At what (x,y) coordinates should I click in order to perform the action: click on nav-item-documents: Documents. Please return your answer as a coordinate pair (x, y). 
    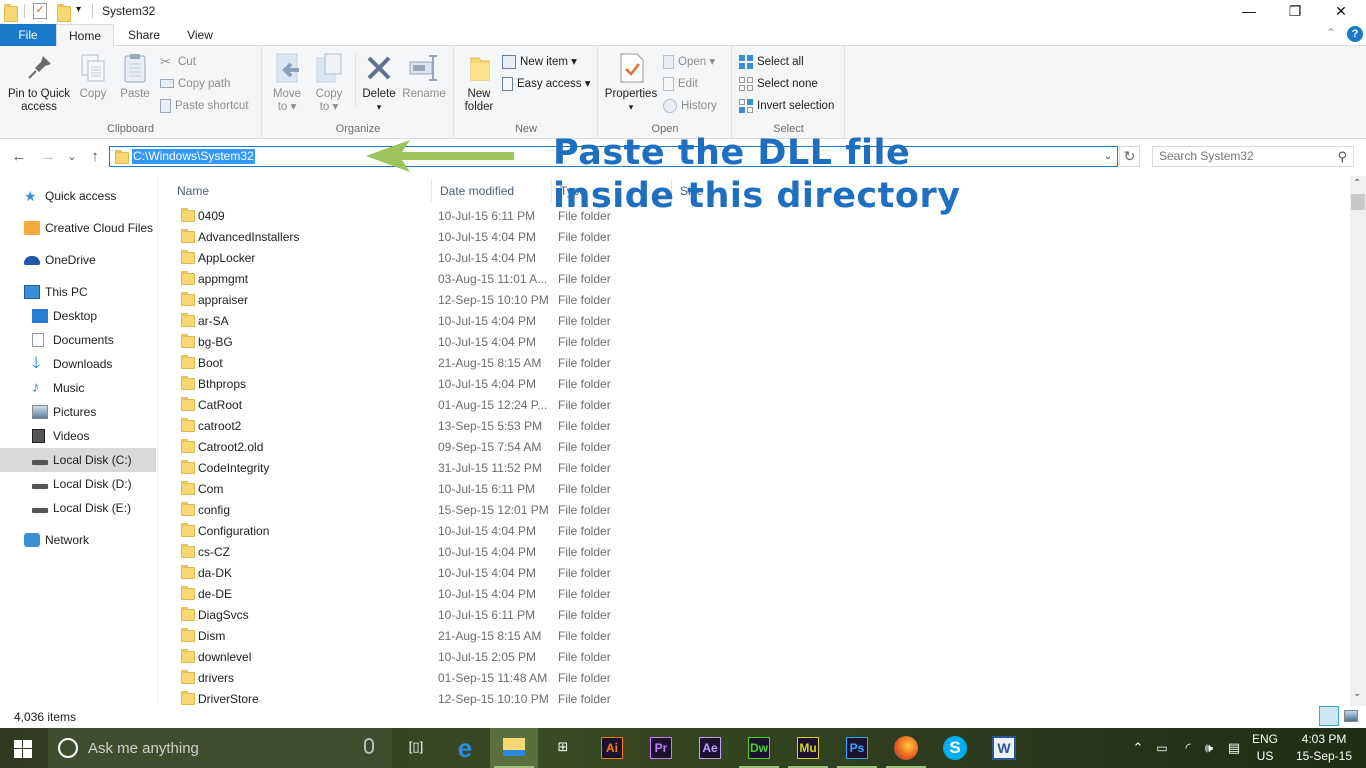
    Looking at the image, I should click on (78, 340).